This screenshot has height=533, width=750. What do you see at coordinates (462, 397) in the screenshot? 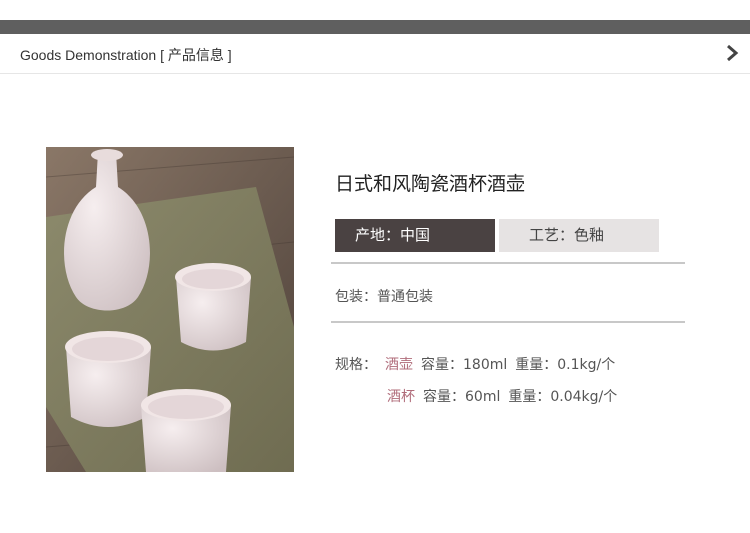
I see `spec-capacity: 容量：60ml` at bounding box center [462, 397].